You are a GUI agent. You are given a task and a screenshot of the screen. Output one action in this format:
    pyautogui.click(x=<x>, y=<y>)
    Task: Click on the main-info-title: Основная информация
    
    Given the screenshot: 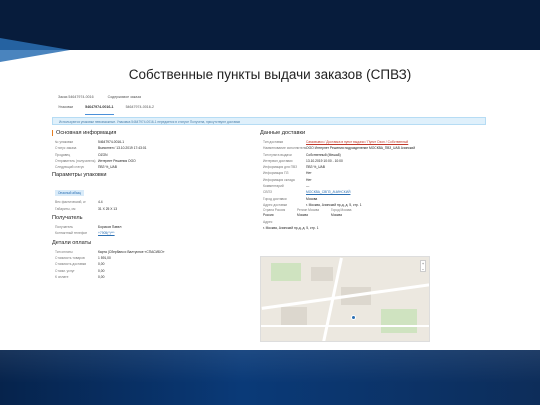 What is the action you would take?
    pyautogui.click(x=152, y=133)
    